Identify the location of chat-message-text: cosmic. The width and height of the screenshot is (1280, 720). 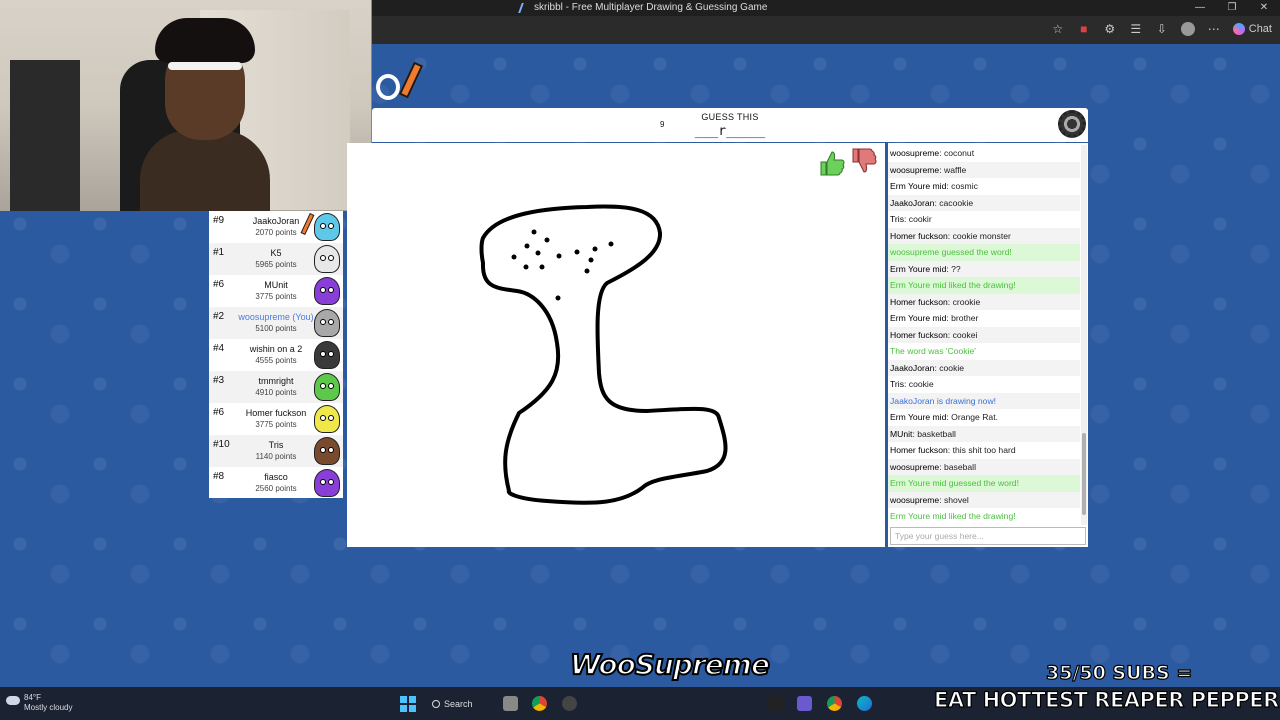
(964, 186).